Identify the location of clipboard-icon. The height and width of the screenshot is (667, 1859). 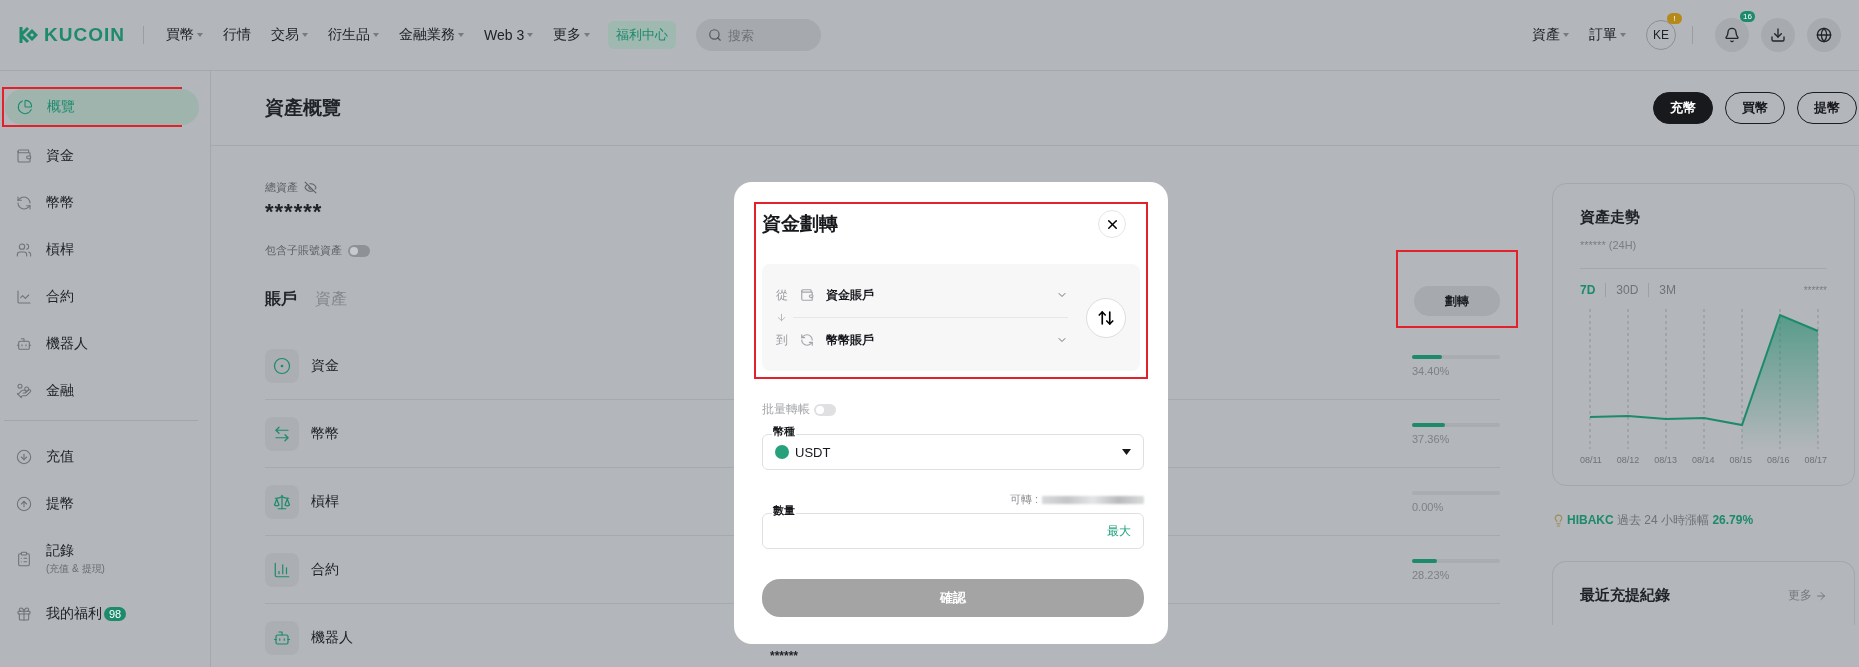
(24, 559).